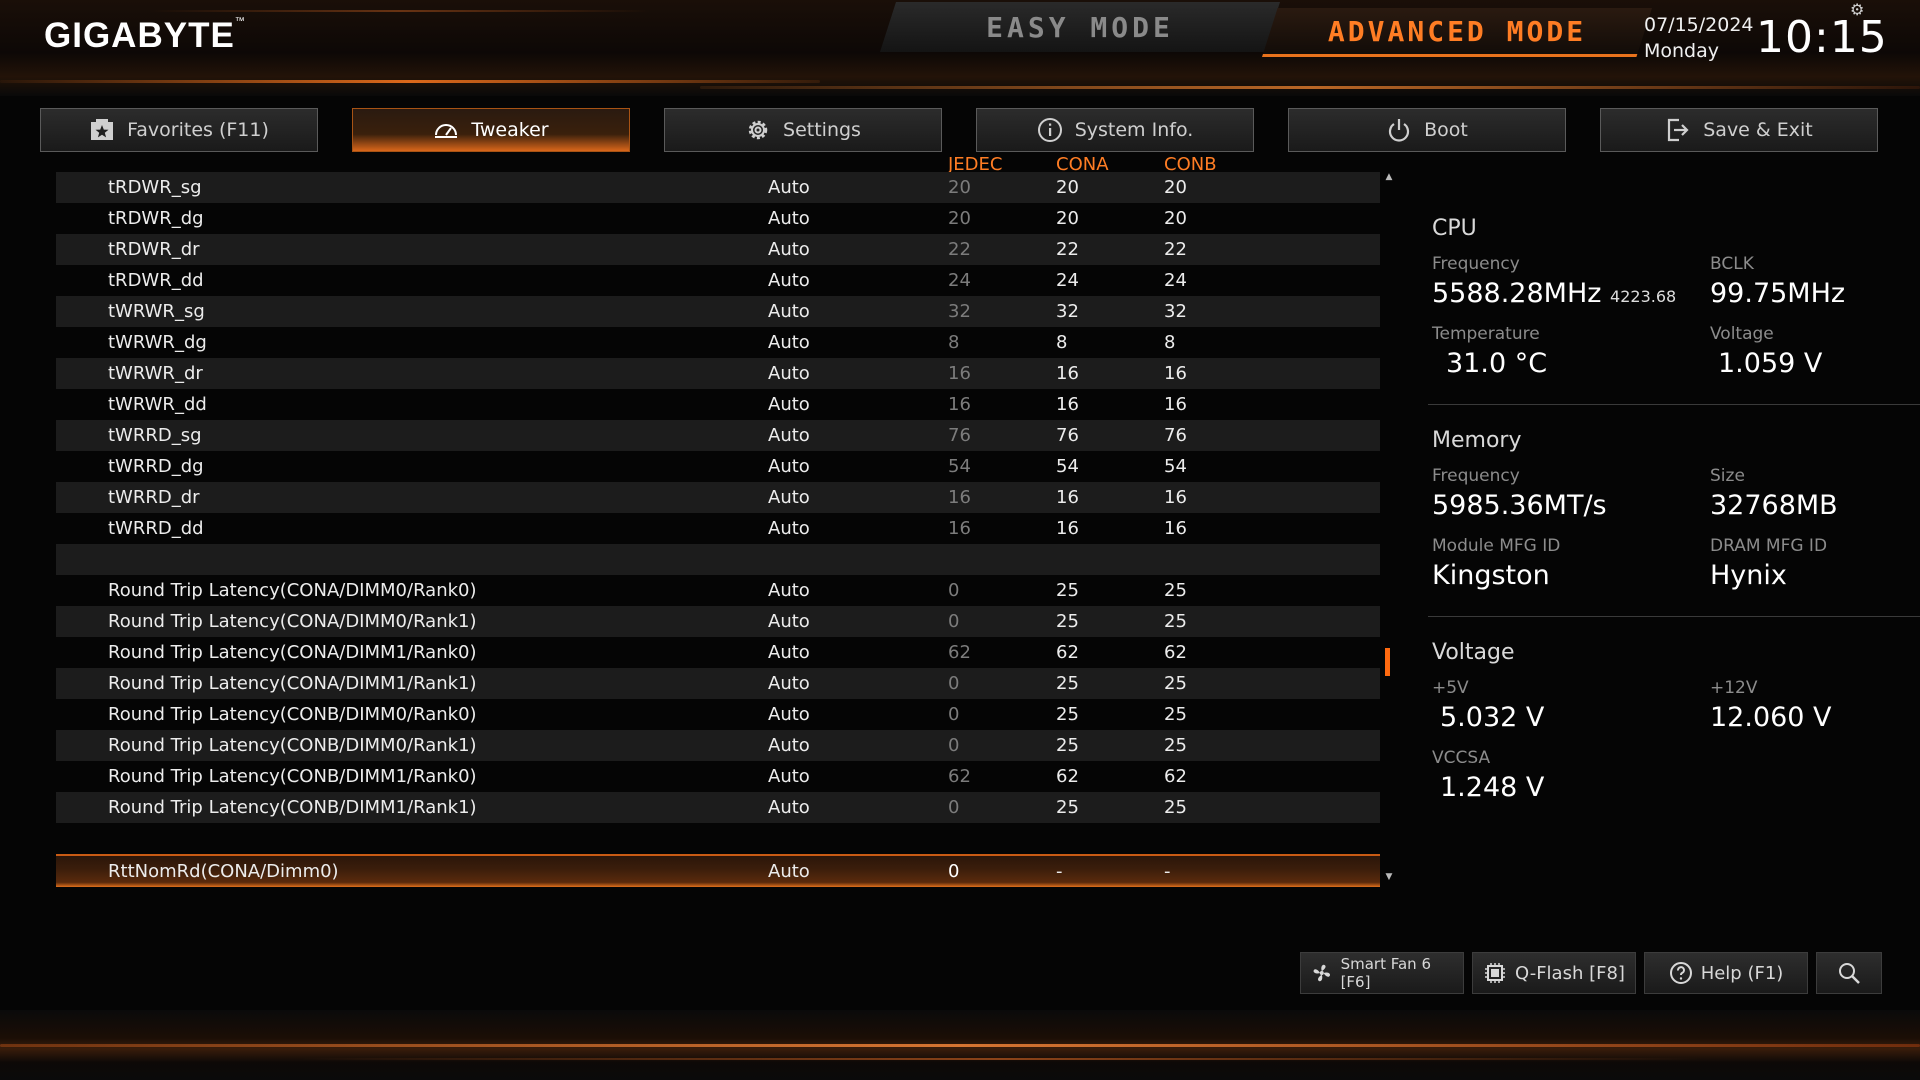 The width and height of the screenshot is (1920, 1080). Describe the element at coordinates (1067, 466) in the screenshot. I see `cona-value: 54` at that location.